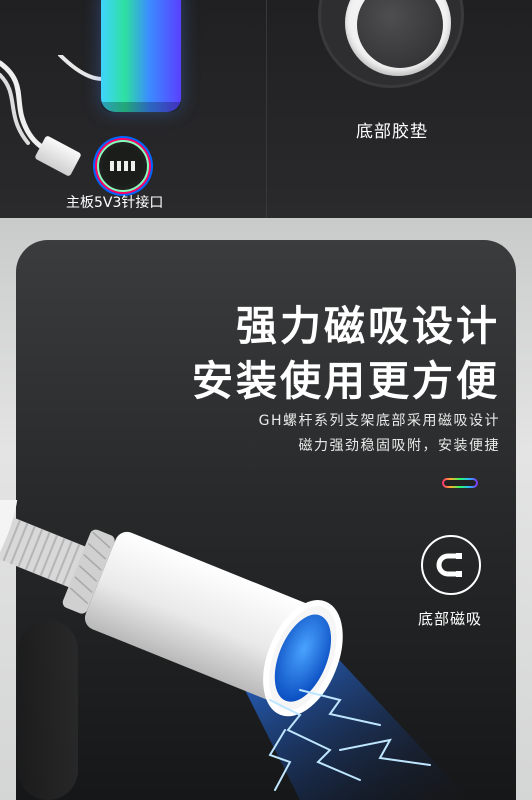 The width and height of the screenshot is (532, 800). Describe the element at coordinates (460, 483) in the screenshot. I see `rgb-accent-pill` at that location.